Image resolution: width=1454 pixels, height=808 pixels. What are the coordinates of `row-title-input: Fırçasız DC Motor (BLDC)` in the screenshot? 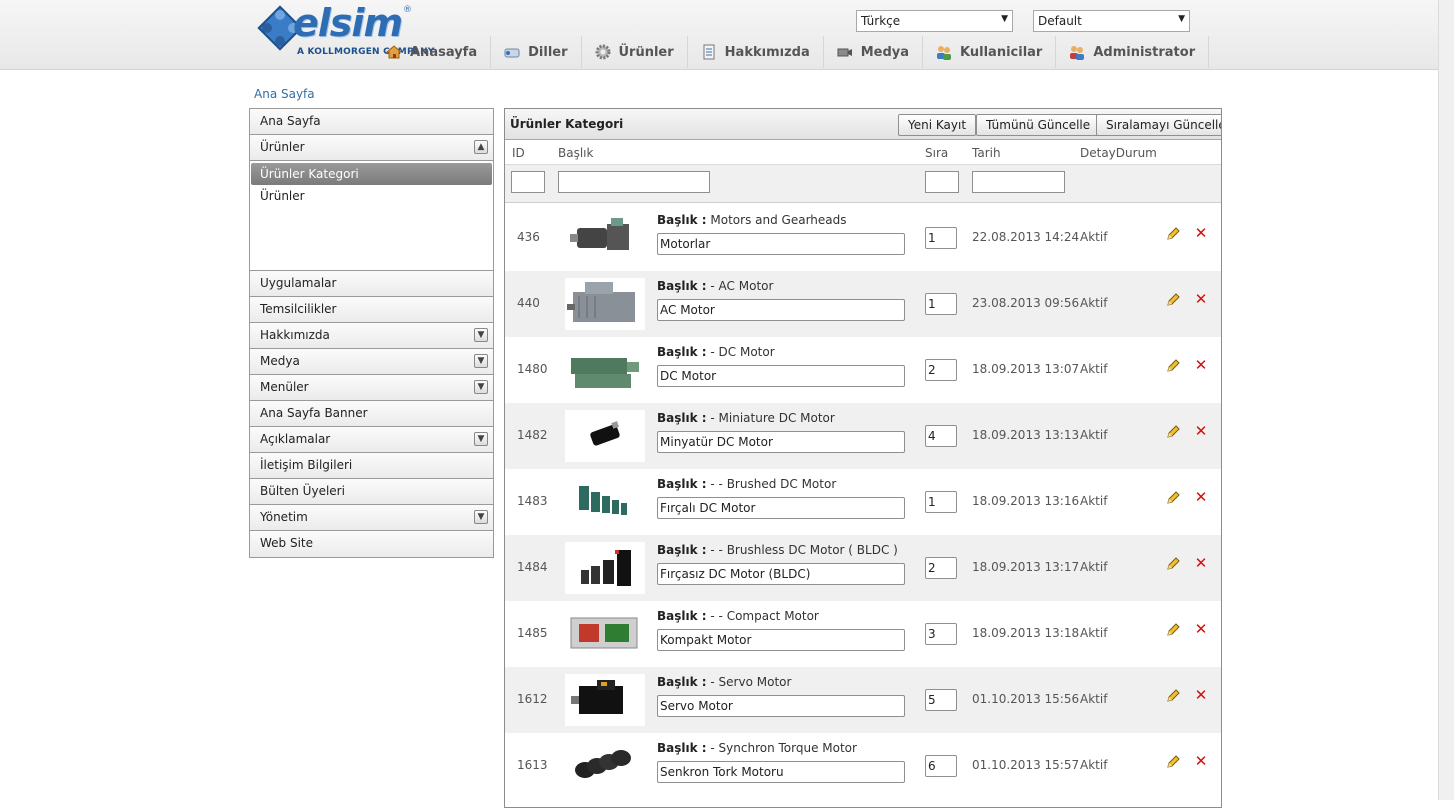 It's located at (781, 574).